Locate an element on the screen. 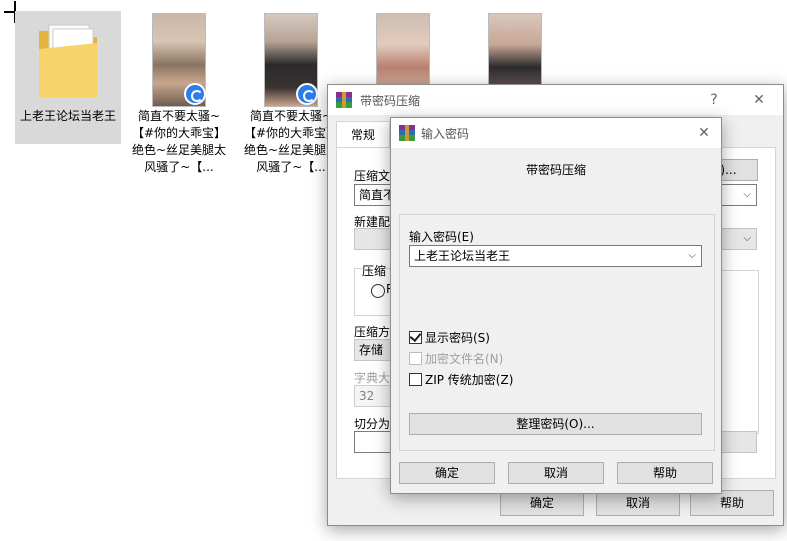 This screenshot has width=787, height=541. show-password-checkbox is located at coordinates (415, 336).